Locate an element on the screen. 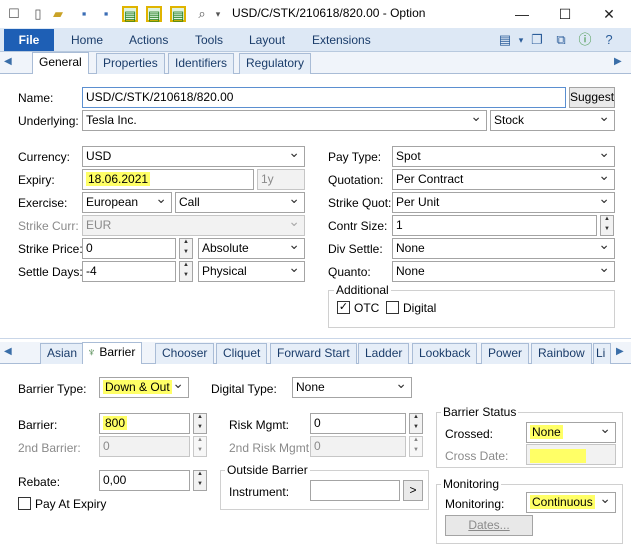 The height and width of the screenshot is (548, 631). tab-power: Power is located at coordinates (505, 353).